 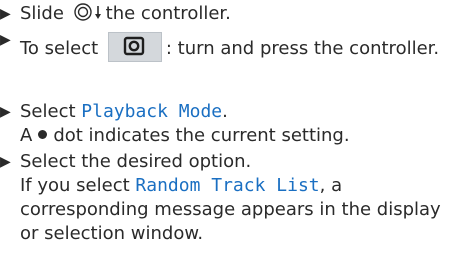 I want to click on controller-slide-down-icon, so click(x=82, y=12).